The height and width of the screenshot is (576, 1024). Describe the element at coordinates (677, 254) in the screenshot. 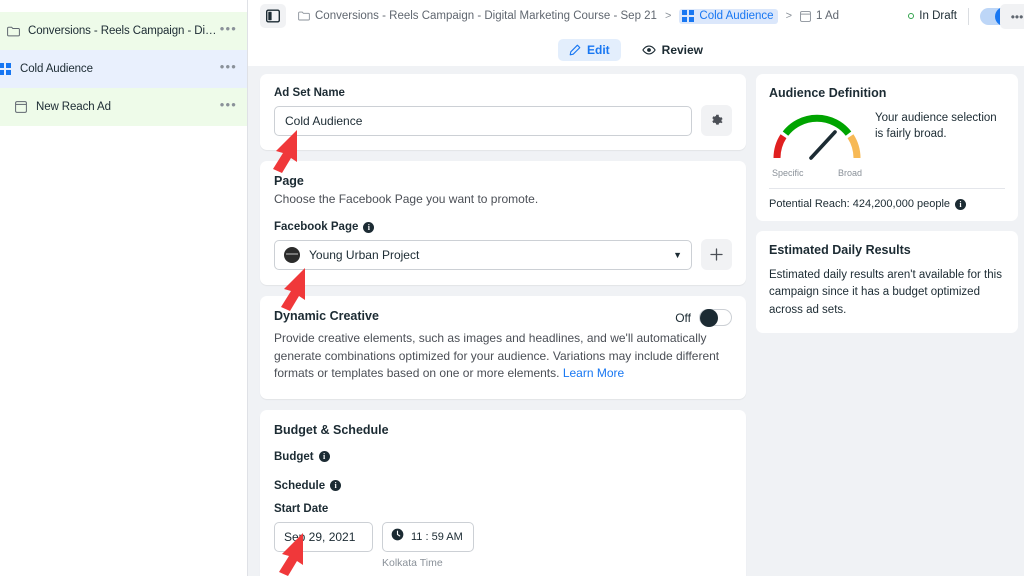

I see `chevron-down-icon: ▼` at that location.